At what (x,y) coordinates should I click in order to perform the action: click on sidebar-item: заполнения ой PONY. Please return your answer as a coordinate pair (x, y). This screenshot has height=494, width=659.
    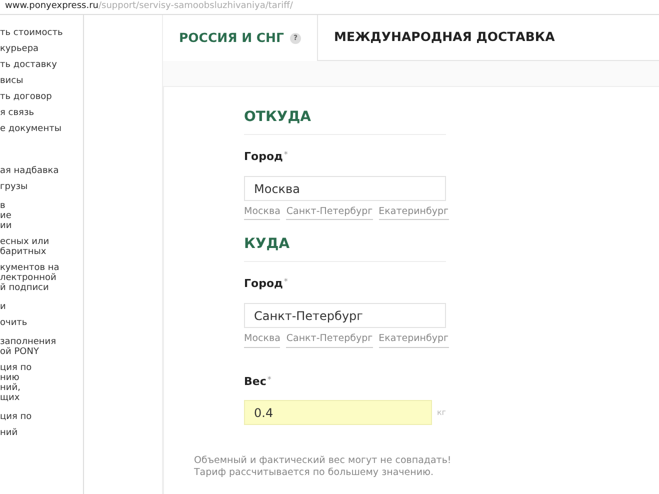
    Looking at the image, I should click on (41, 347).